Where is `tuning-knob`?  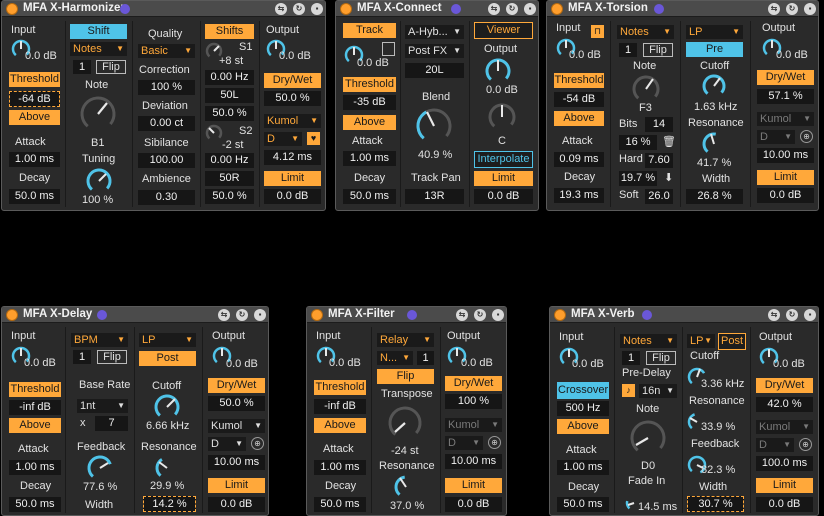
tuning-knob is located at coordinates (99, 181).